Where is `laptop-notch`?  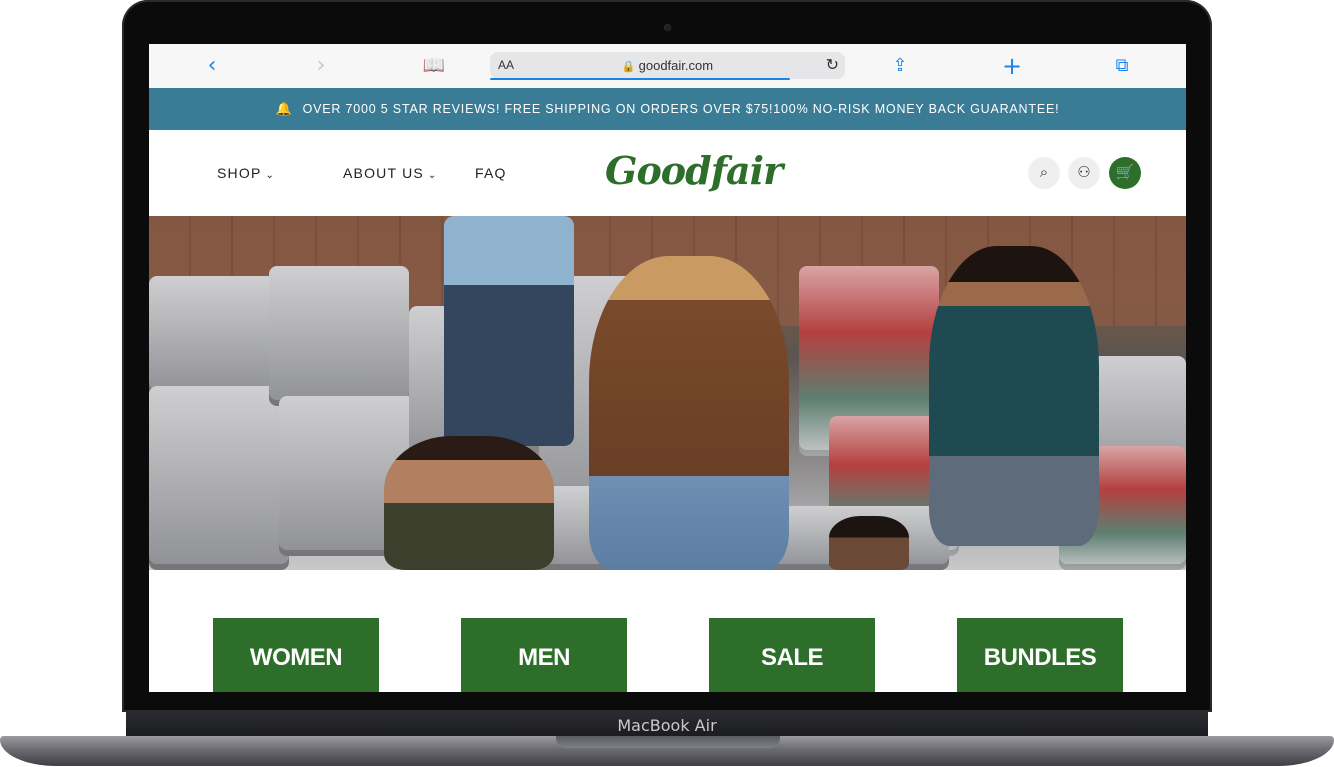 laptop-notch is located at coordinates (668, 742).